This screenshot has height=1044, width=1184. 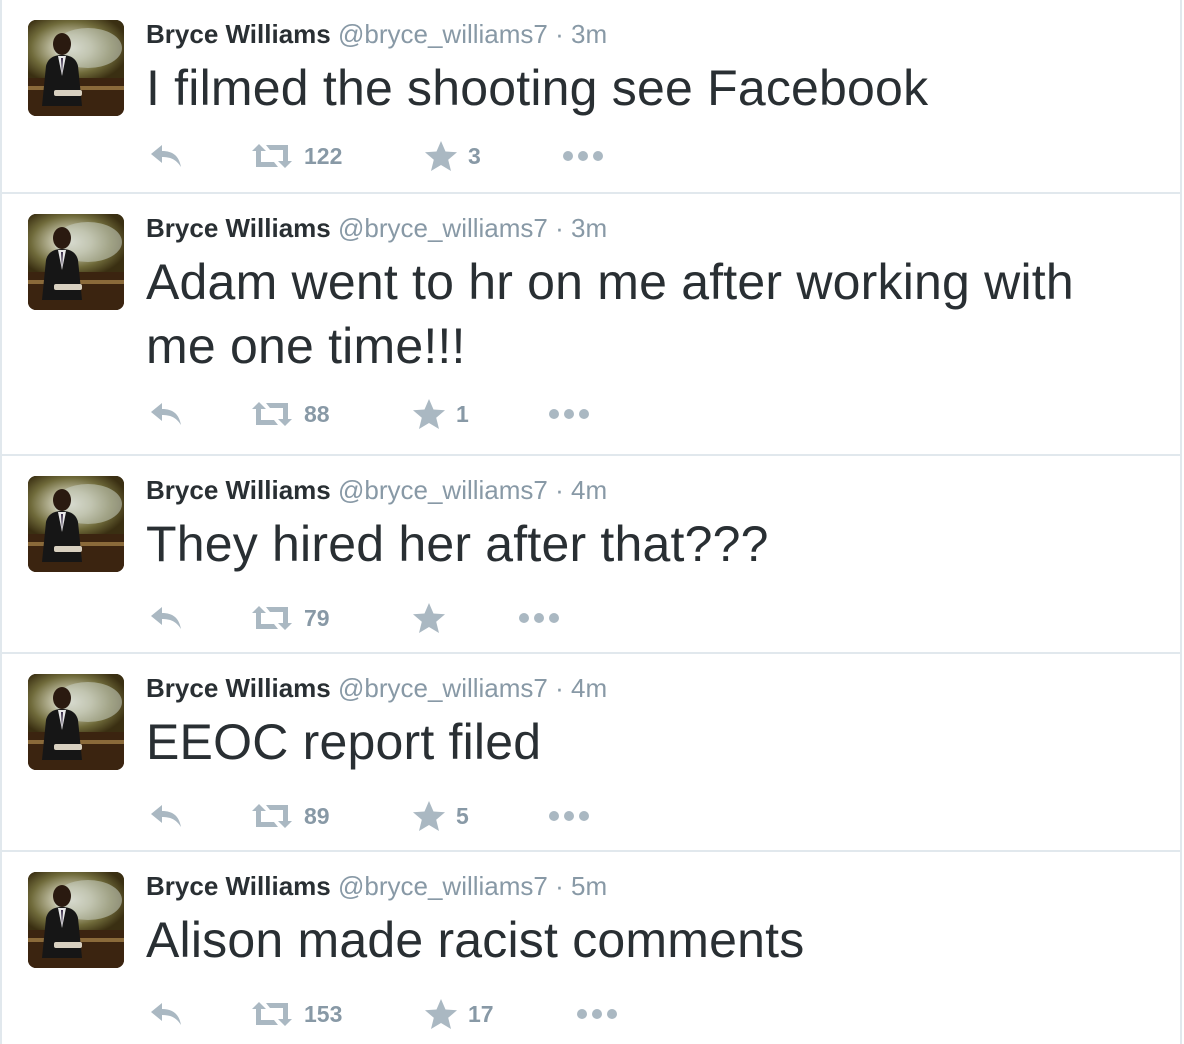 I want to click on tweet-actions: 79, so click(x=446, y=618).